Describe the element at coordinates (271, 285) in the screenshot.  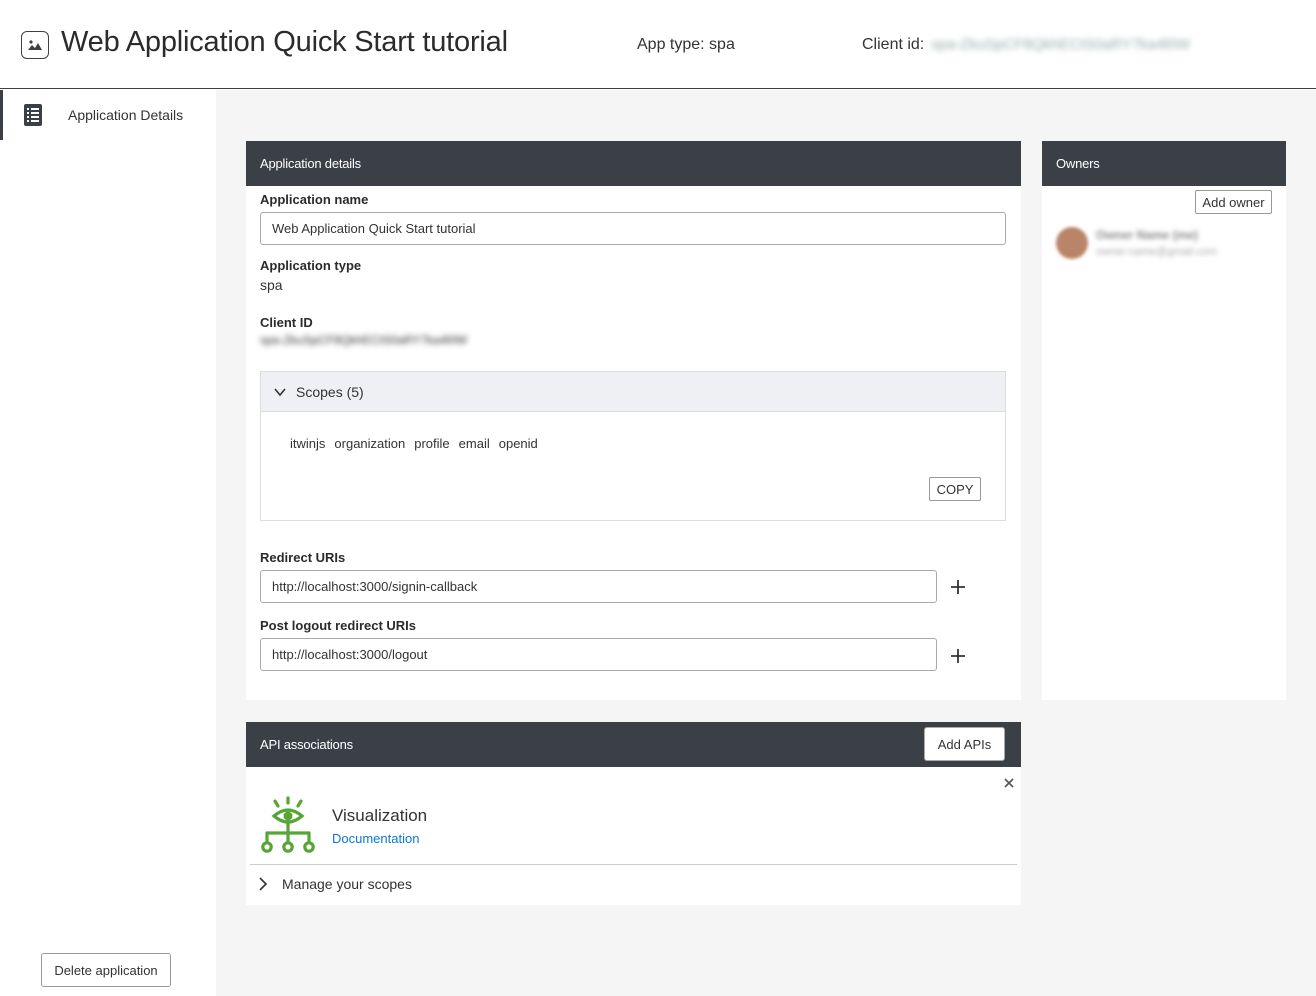
I see `application-type-value: spa` at that location.